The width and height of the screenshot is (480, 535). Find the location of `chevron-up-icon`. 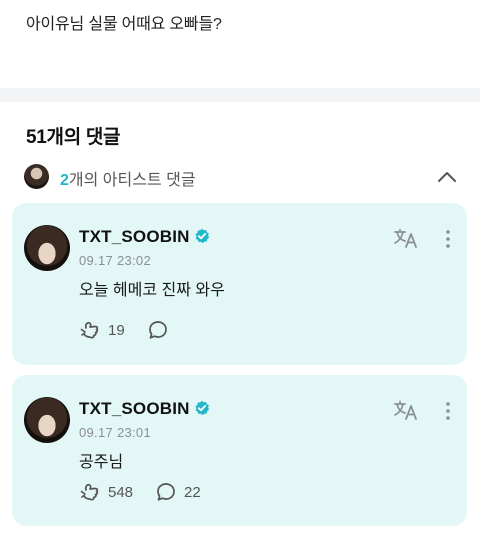

chevron-up-icon is located at coordinates (447, 177).